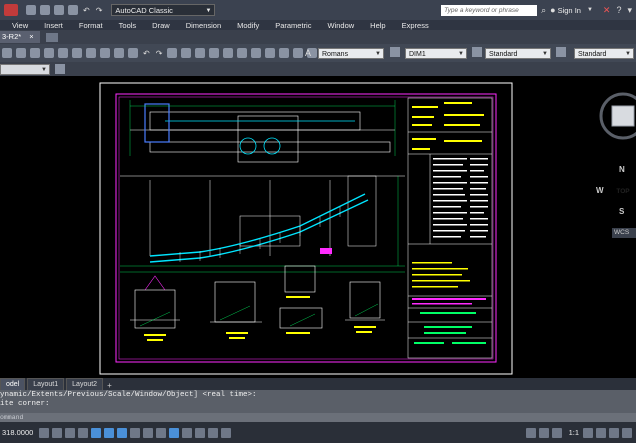 This screenshot has width=636, height=443. Describe the element at coordinates (293, 25) in the screenshot. I see `menu-item-parametric: Parametric` at that location.